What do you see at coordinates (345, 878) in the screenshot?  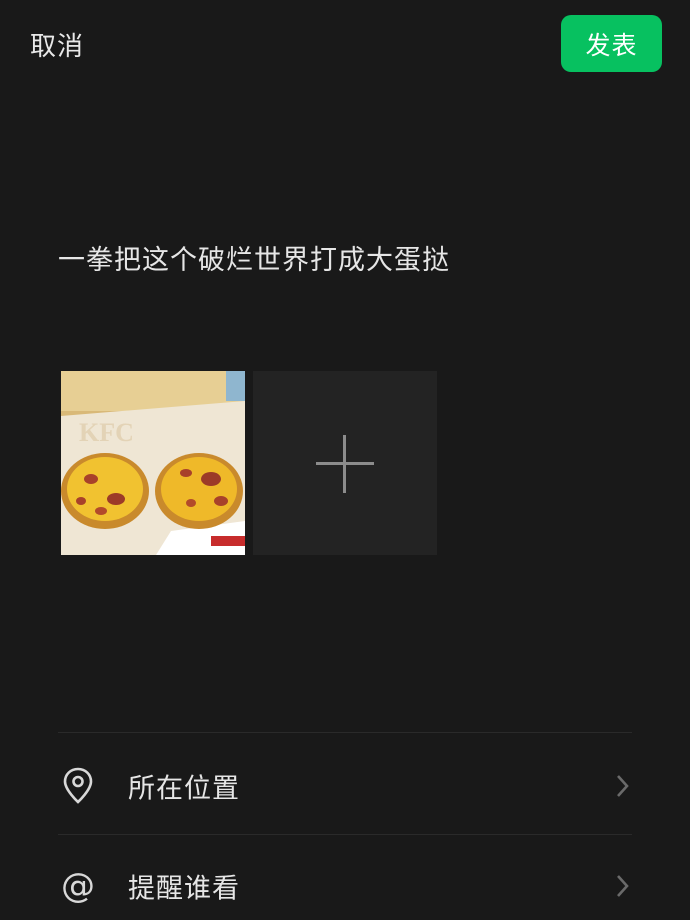 I see `remind-row: @ 提醒谁看` at bounding box center [345, 878].